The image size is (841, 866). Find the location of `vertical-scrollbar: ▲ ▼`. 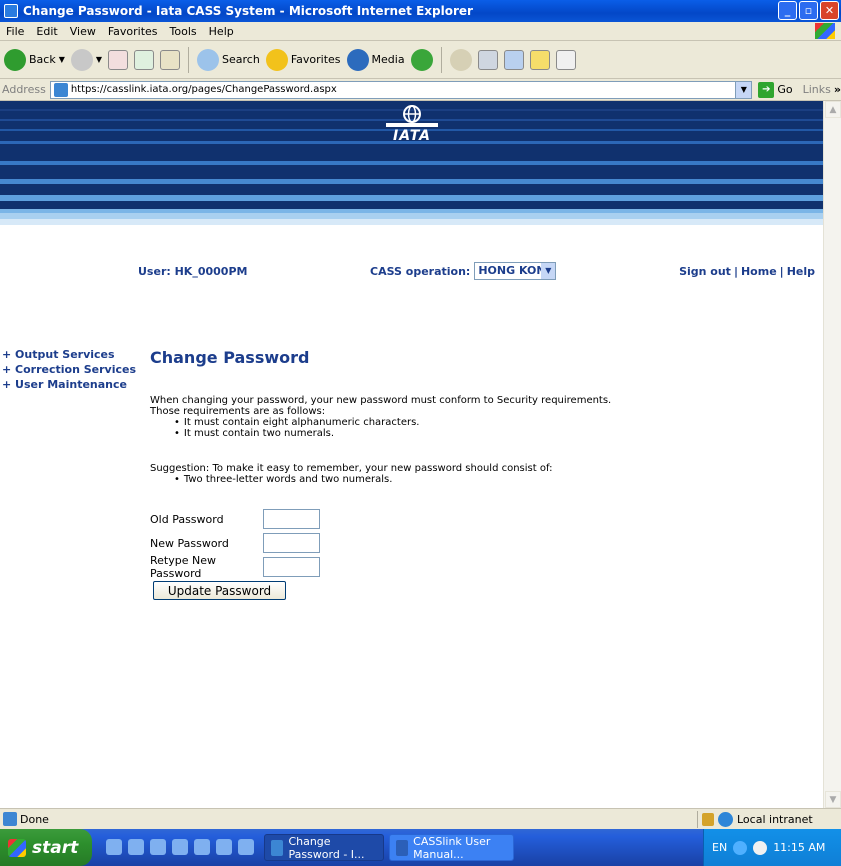

vertical-scrollbar: ▲ ▼ is located at coordinates (832, 454).